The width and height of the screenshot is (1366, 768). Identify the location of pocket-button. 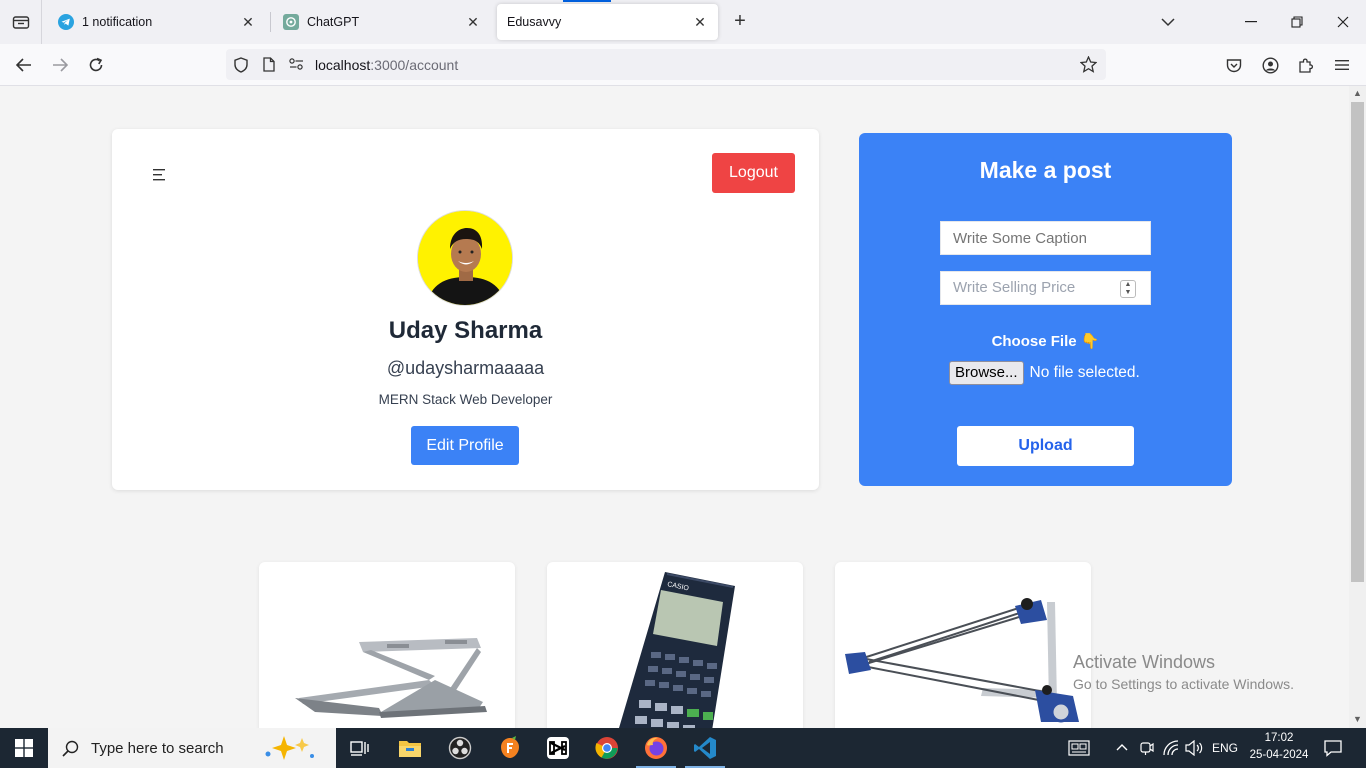
(1234, 65).